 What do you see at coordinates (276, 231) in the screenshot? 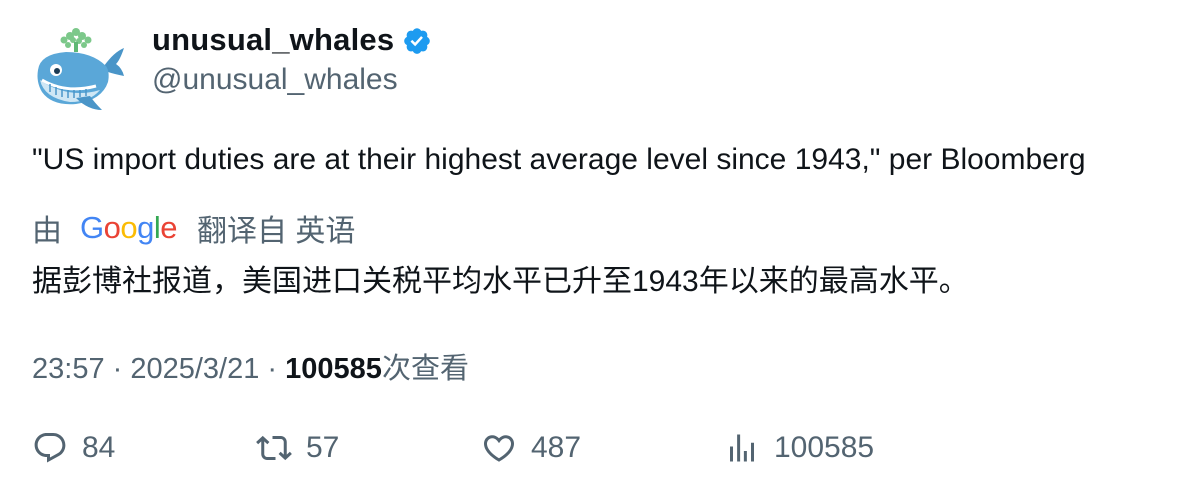
I see `translated-from-label: 翻译自 英语` at bounding box center [276, 231].